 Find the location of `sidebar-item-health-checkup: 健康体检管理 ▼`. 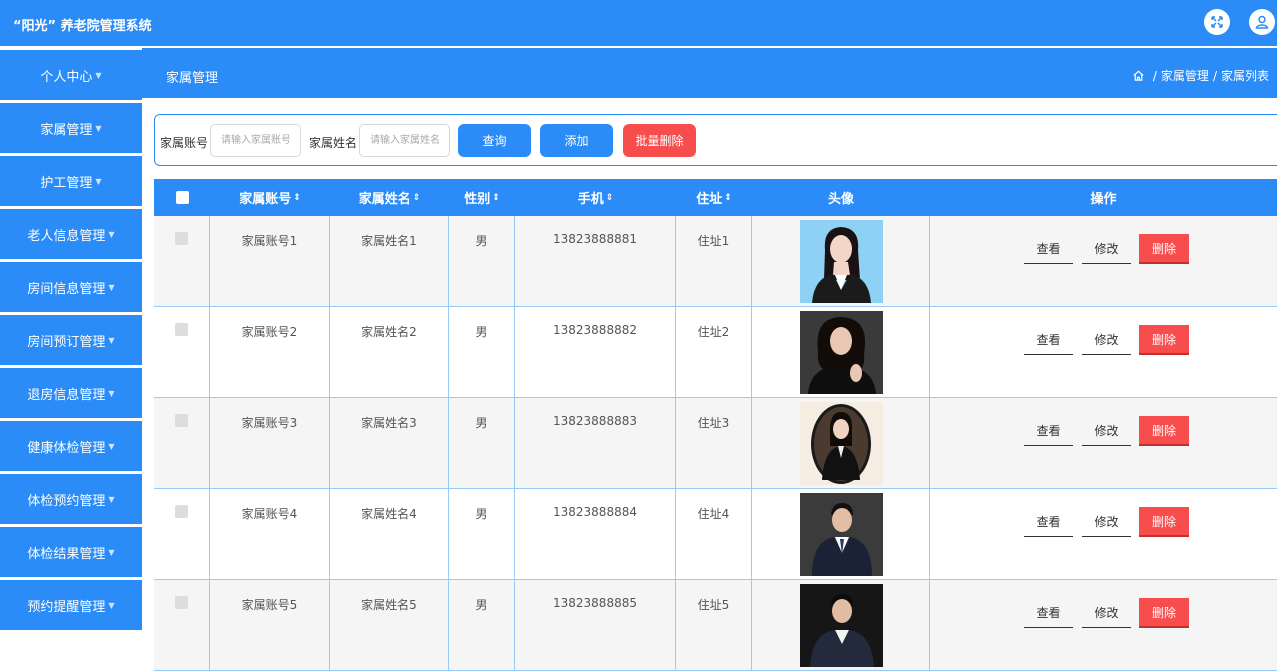

sidebar-item-health-checkup: 健康体检管理 ▼ is located at coordinates (71, 446).